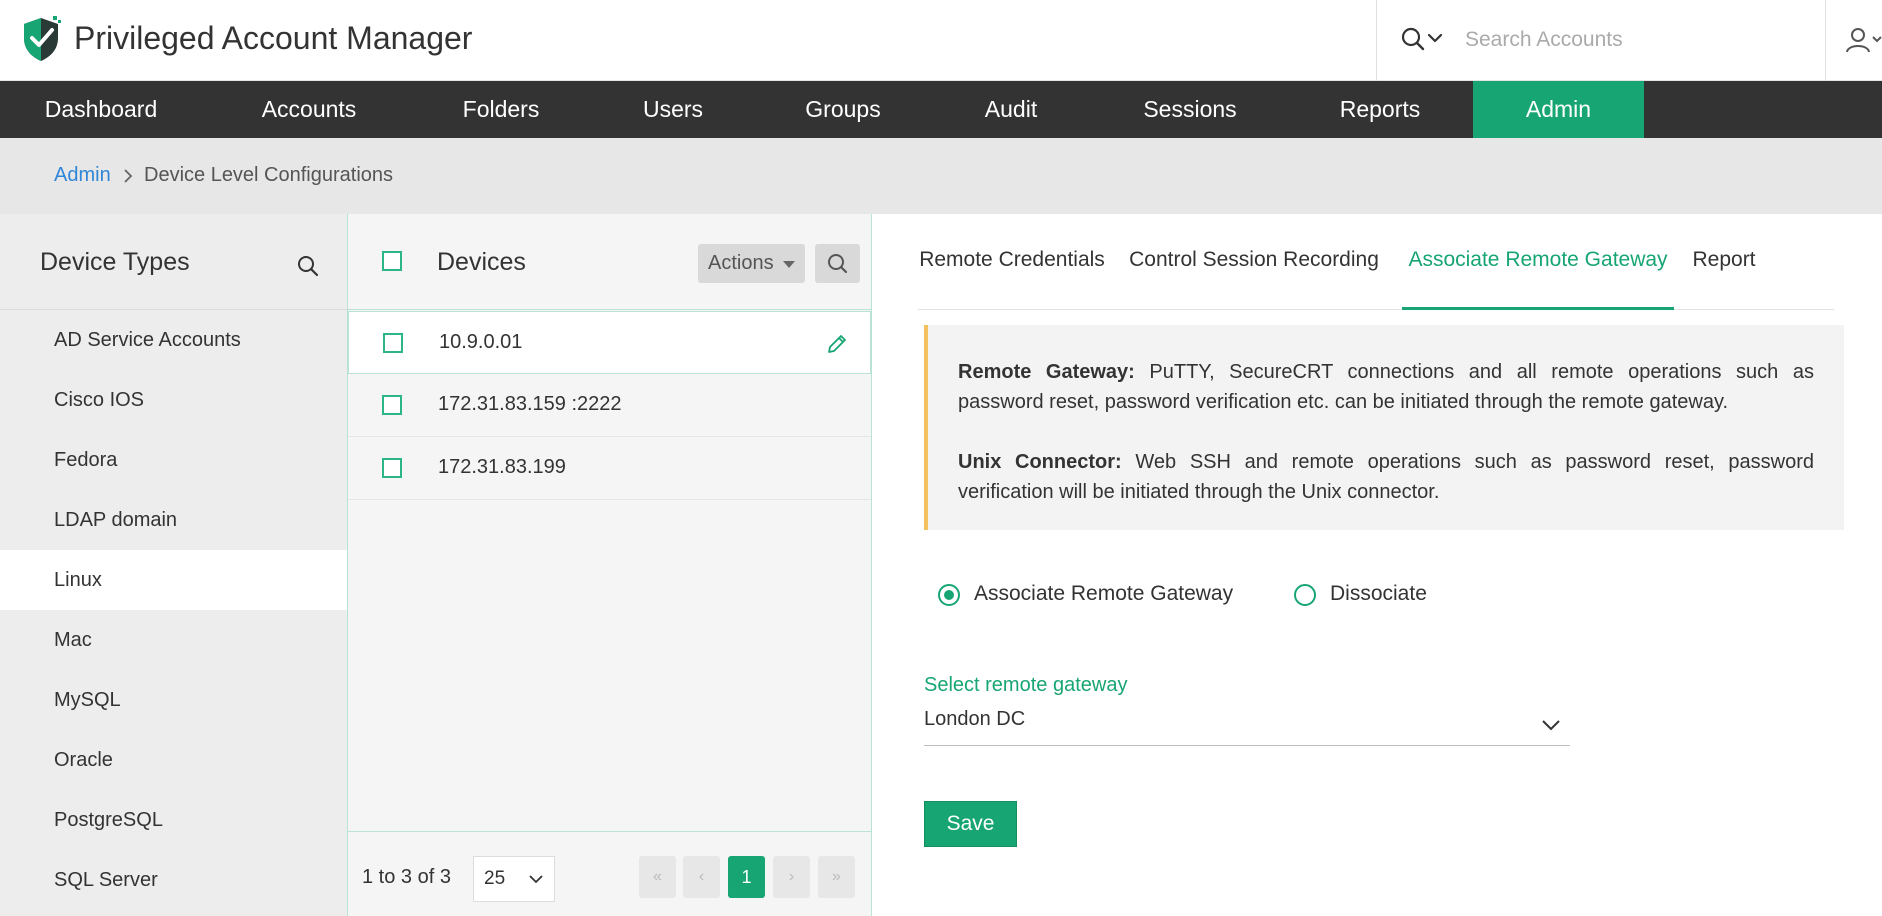  What do you see at coordinates (406, 877) in the screenshot?
I see `page-info: 1 to 3 of 3` at bounding box center [406, 877].